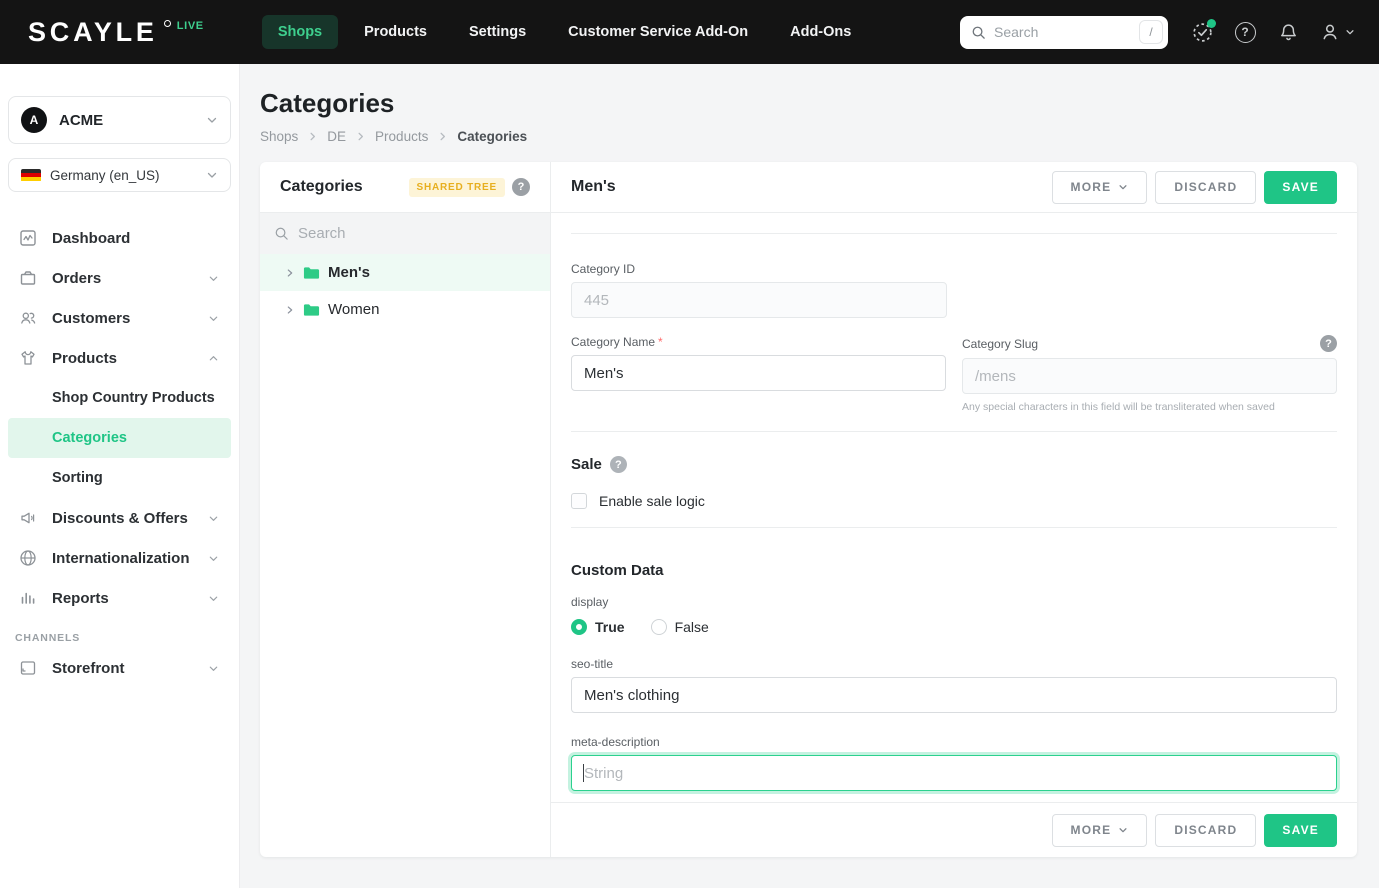 The image size is (1379, 888). Describe the element at coordinates (590, 602) in the screenshot. I see `display-label: display` at that location.